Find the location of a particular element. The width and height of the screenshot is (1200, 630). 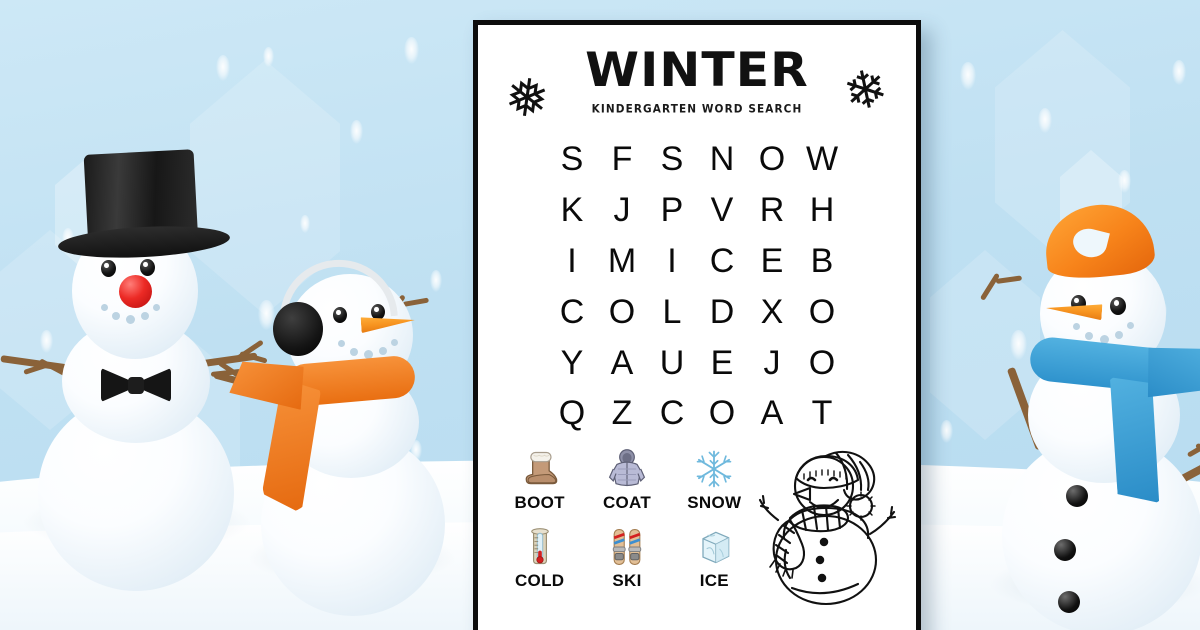

grid-letter: R is located at coordinates (772, 210).